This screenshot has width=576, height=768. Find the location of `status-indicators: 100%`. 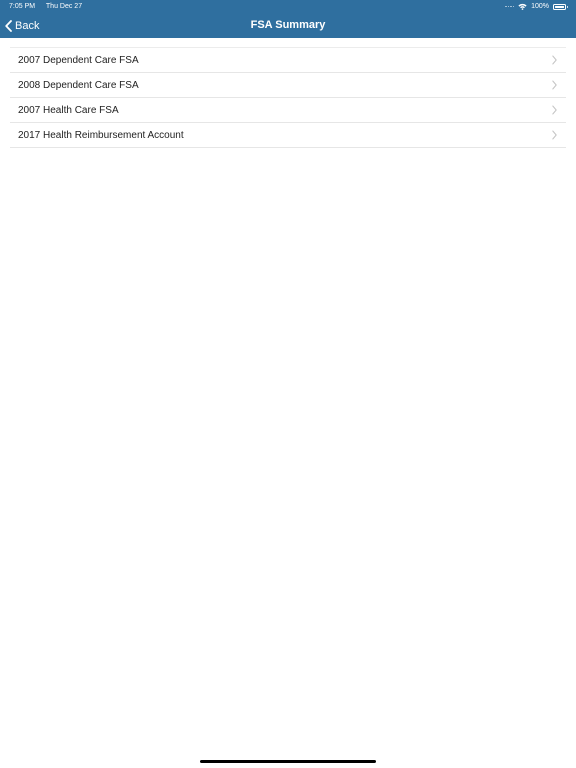

status-indicators: 100% is located at coordinates (536, 6).